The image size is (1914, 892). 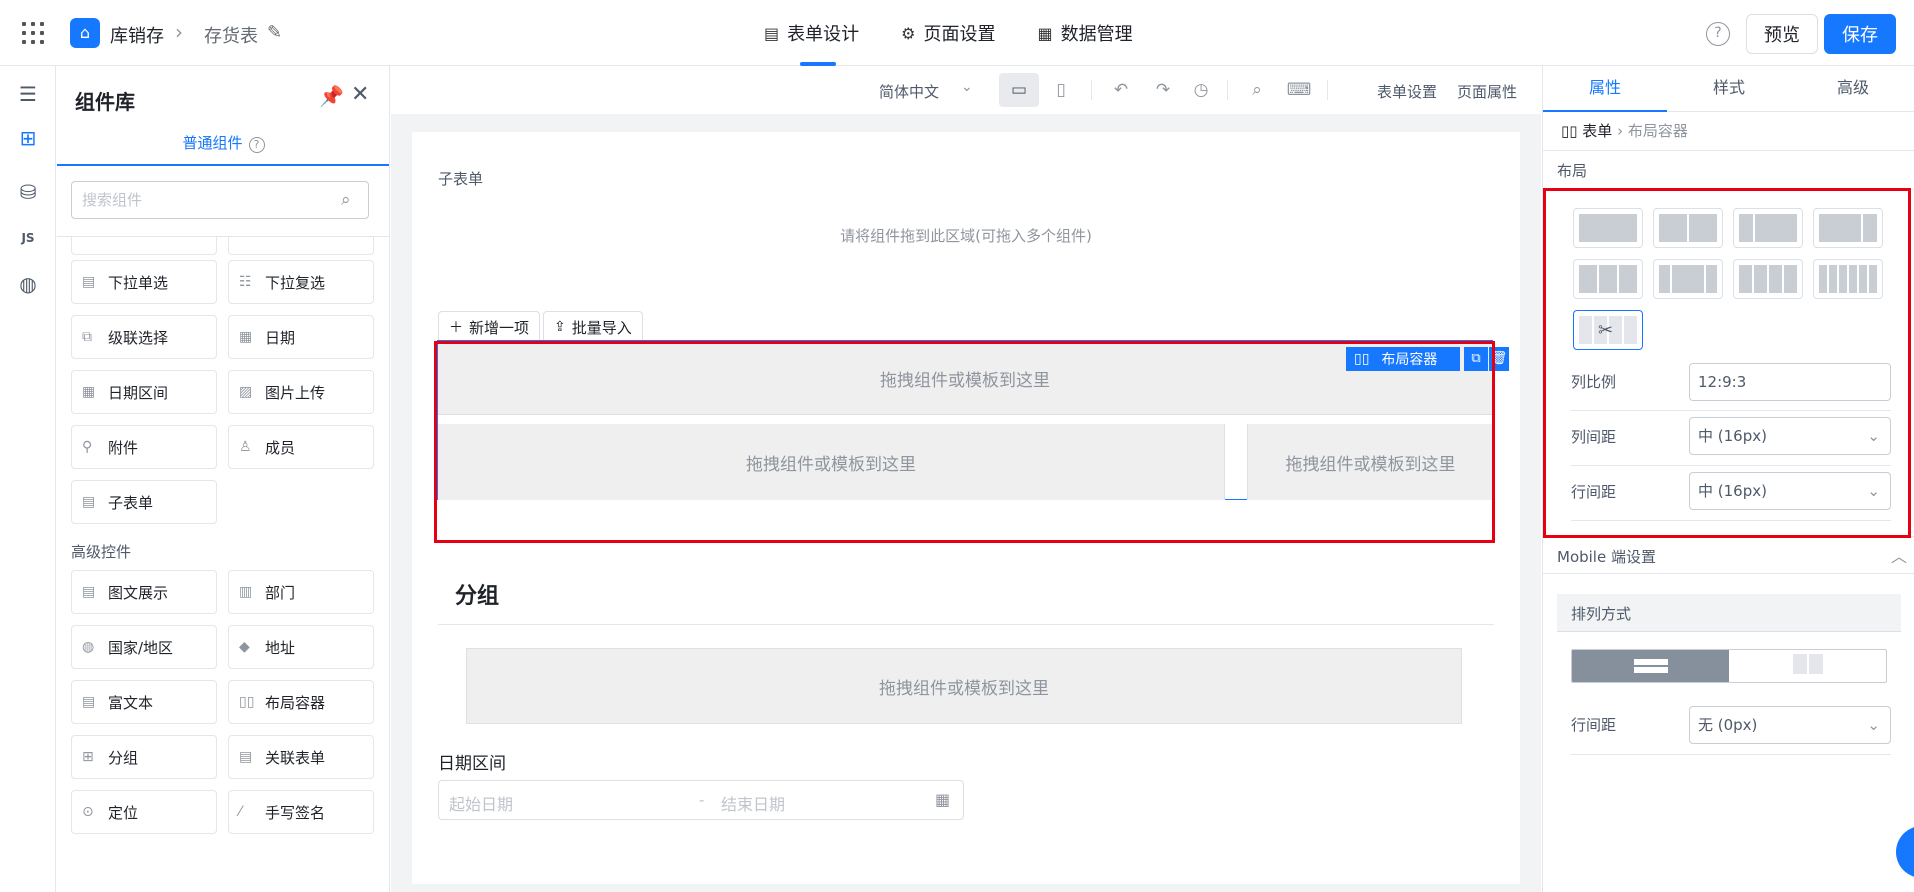 What do you see at coordinates (360, 94) in the screenshot?
I see `close-icon: ✕` at bounding box center [360, 94].